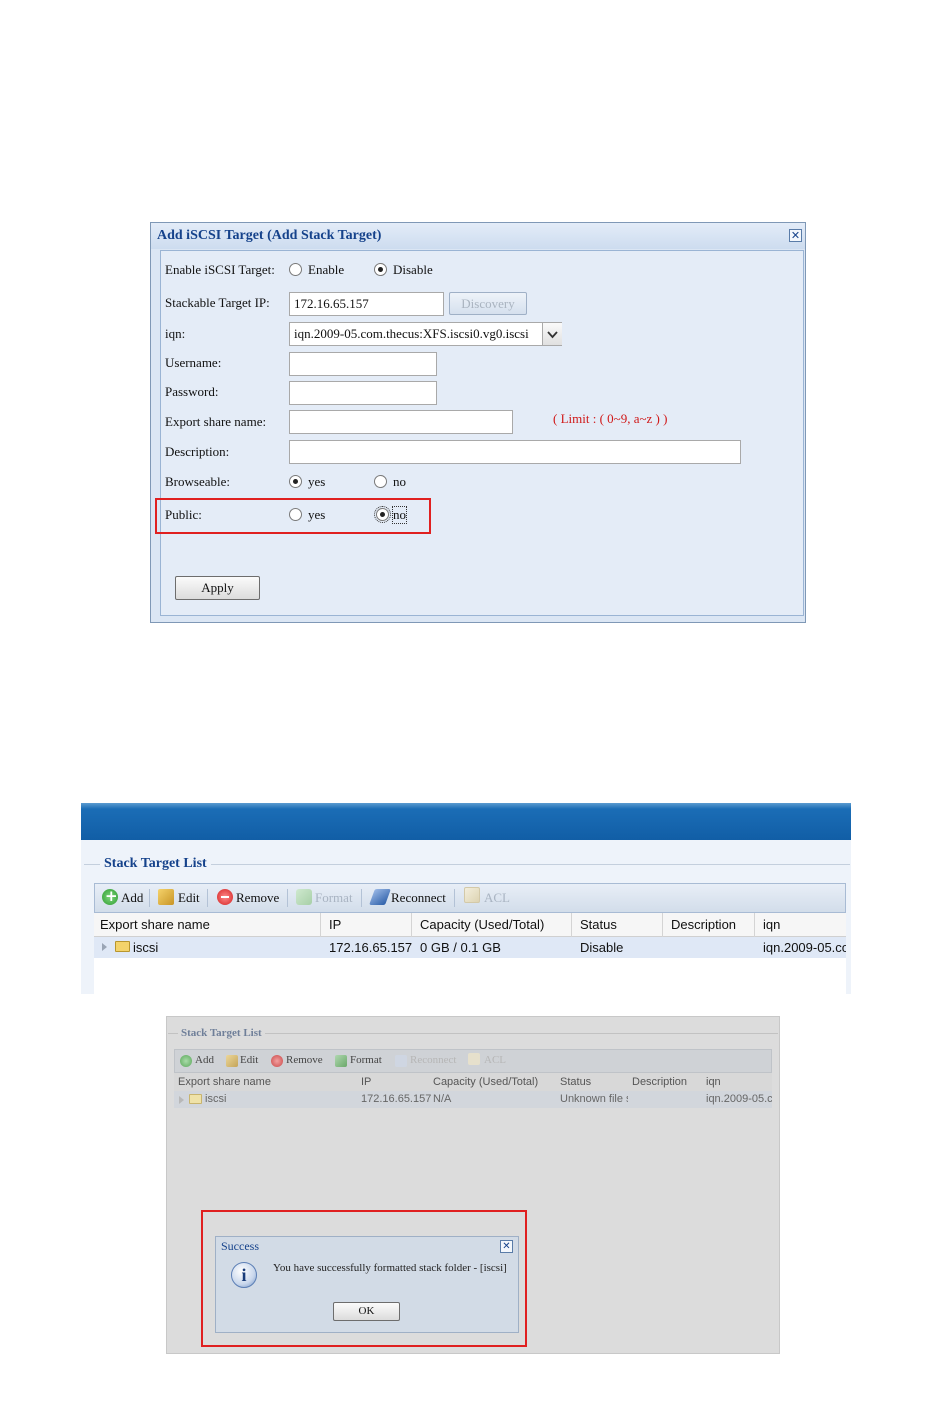  What do you see at coordinates (269, 235) in the screenshot?
I see `dialog-title: Add iSCSI Target (Add Stack Target)` at bounding box center [269, 235].